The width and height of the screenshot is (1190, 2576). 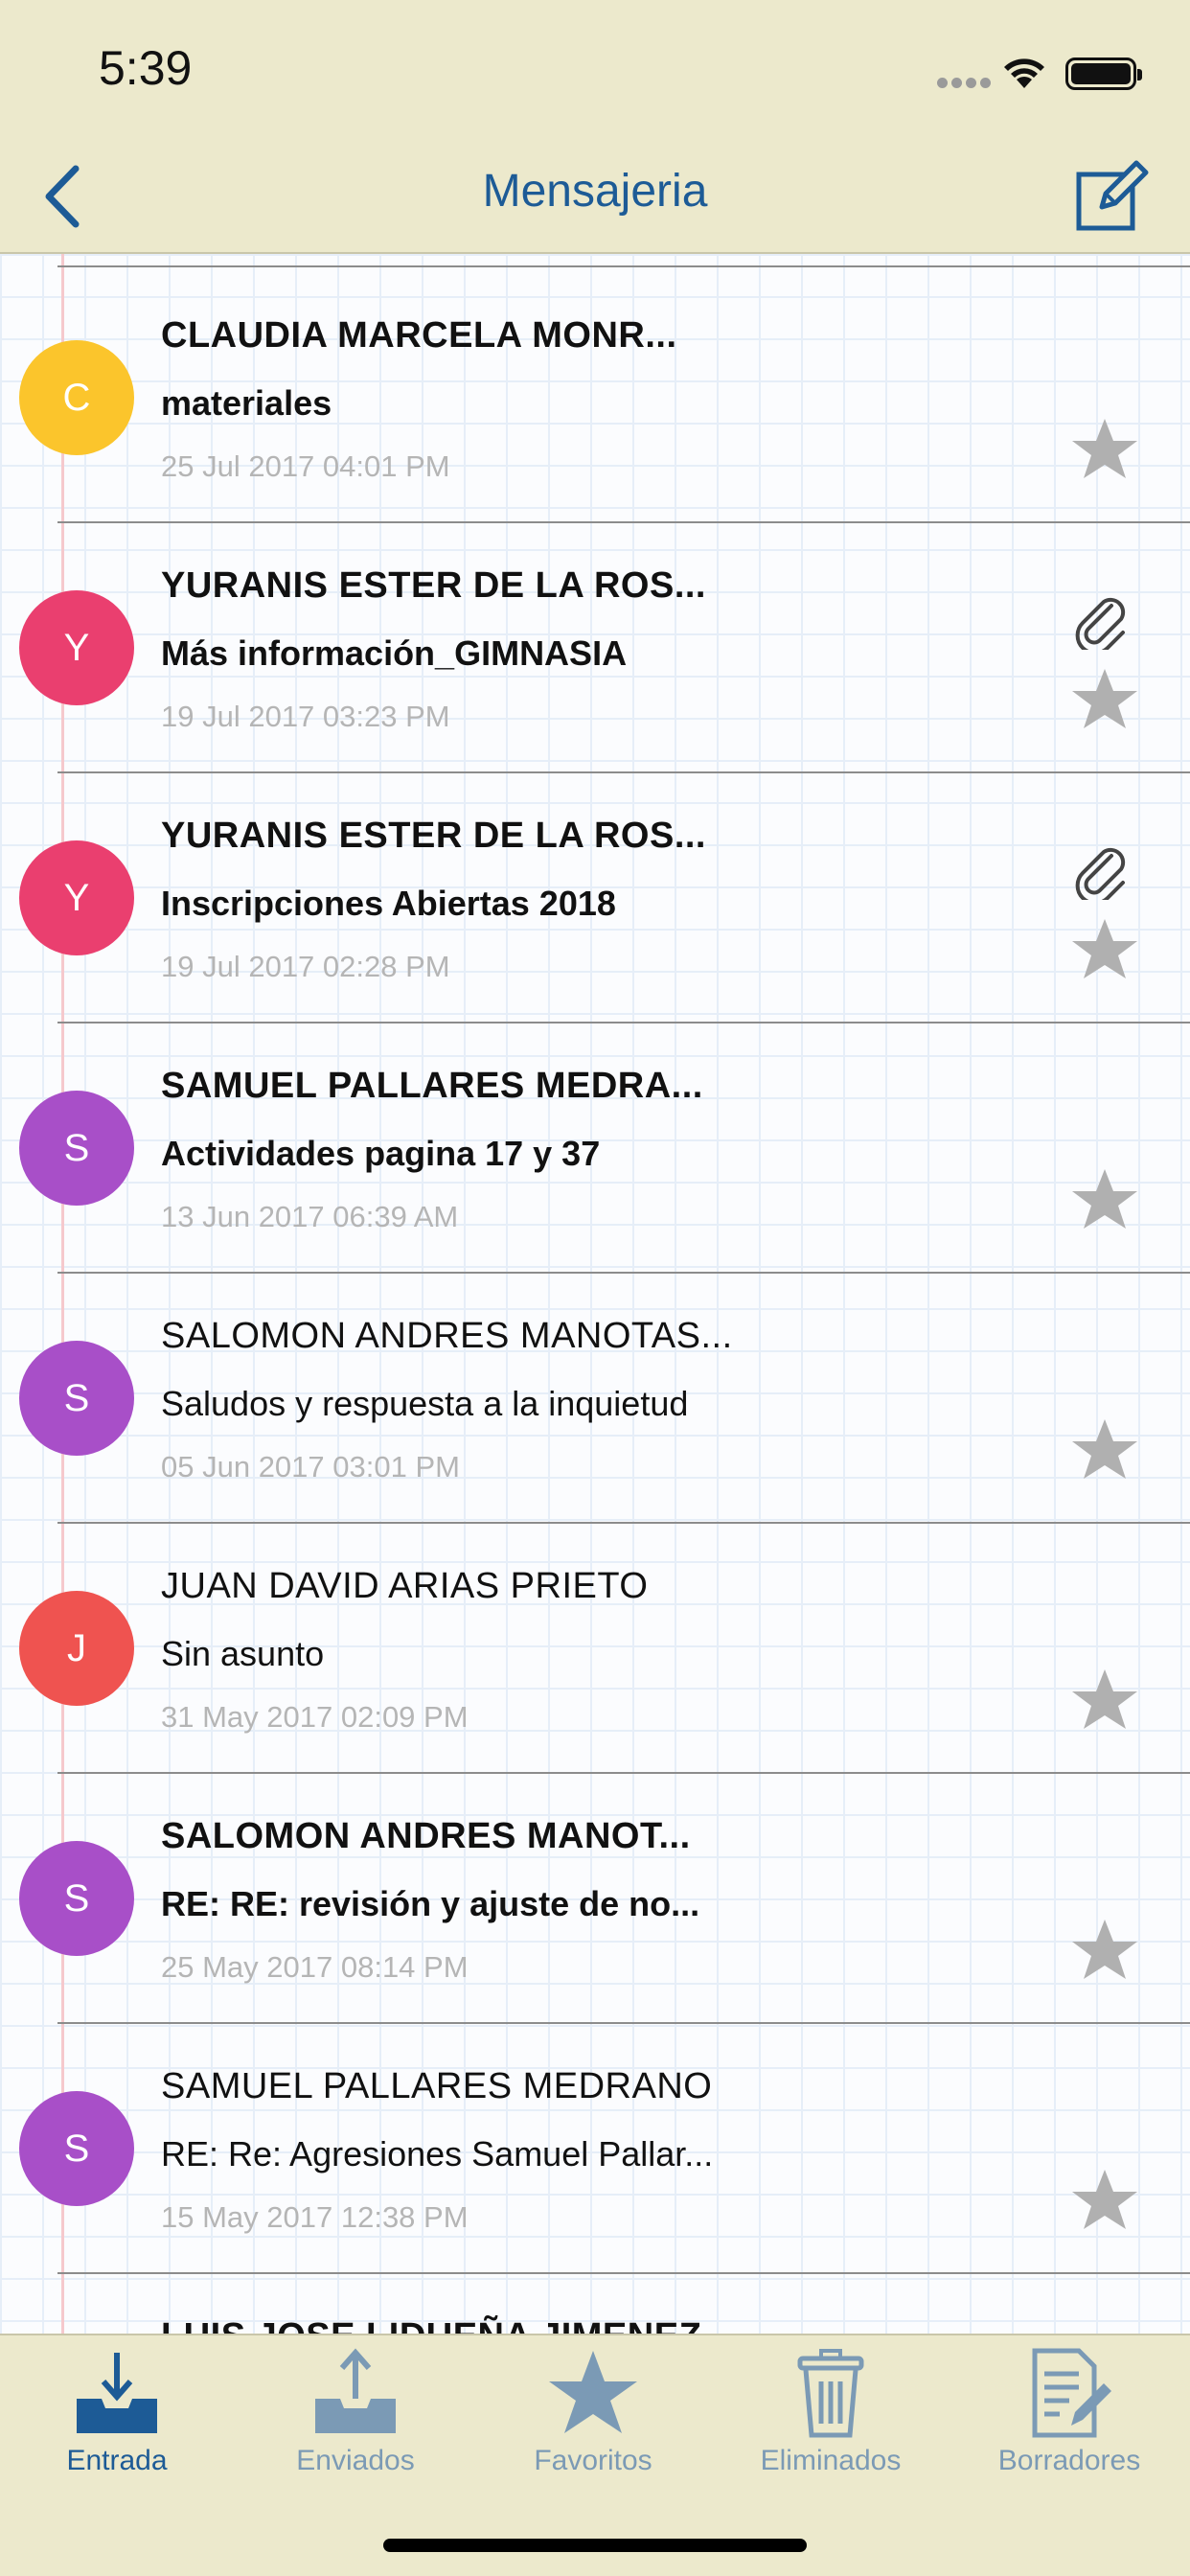 I want to click on compose-icon, so click(x=1112, y=195).